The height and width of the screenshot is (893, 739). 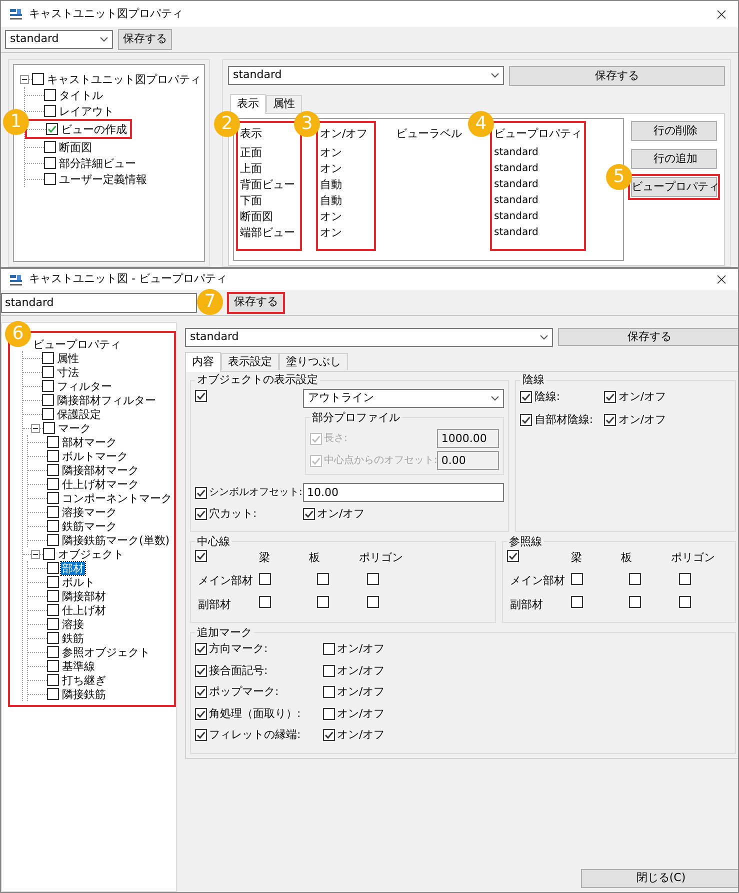 What do you see at coordinates (103, 179) in the screenshot?
I see `tree-item: ユーザー定義情報` at bounding box center [103, 179].